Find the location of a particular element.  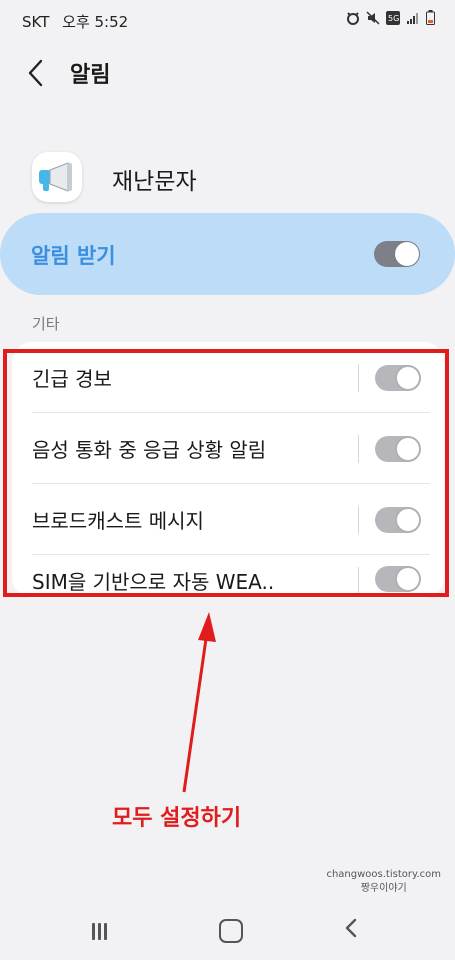

mute-icon is located at coordinates (373, 19).